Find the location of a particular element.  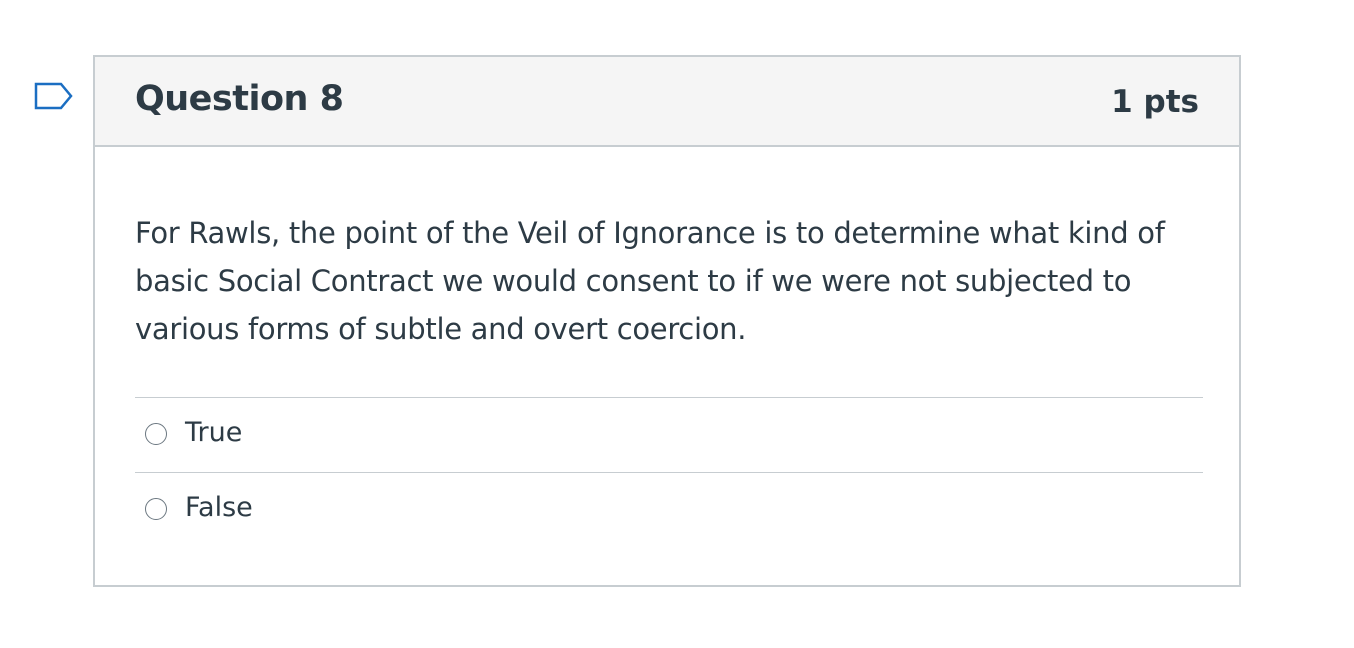

radio-button-true is located at coordinates (156, 434).